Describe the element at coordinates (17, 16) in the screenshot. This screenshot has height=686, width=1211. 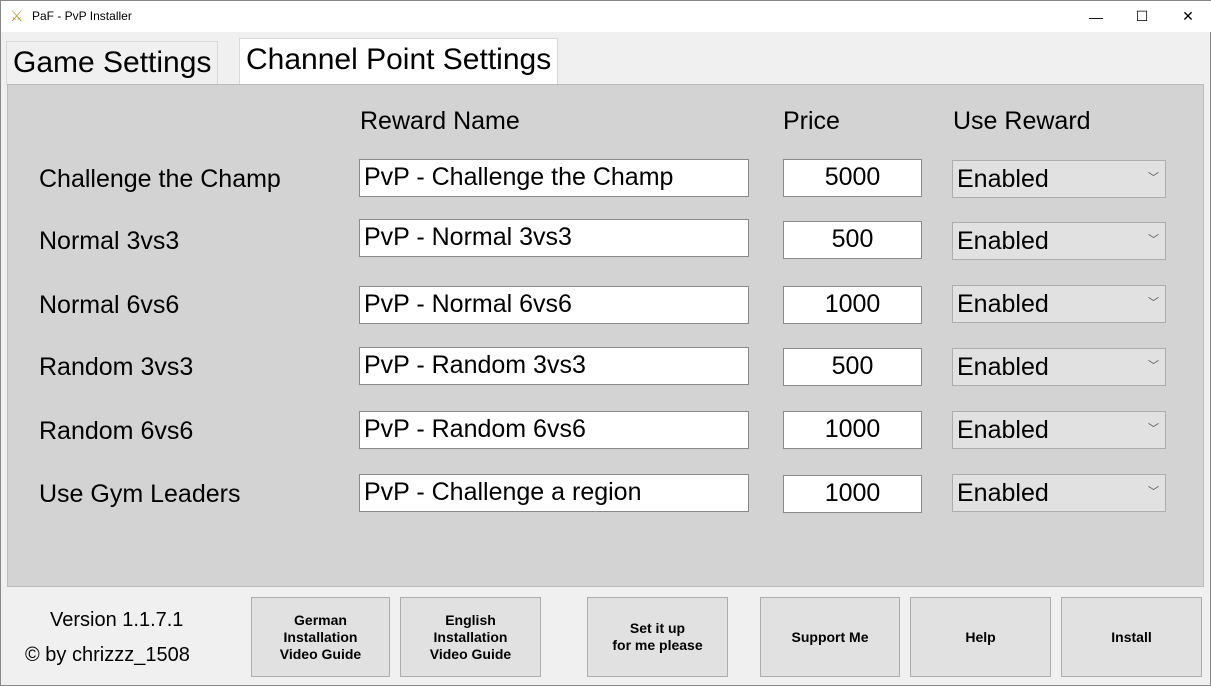
I see `crossed-swords-icon: ⚔` at that location.